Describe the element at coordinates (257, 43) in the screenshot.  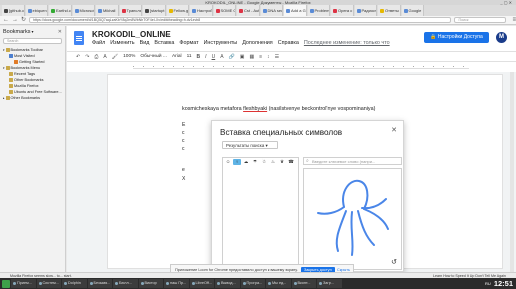
I see `menu-addons: Дополнения` at that location.